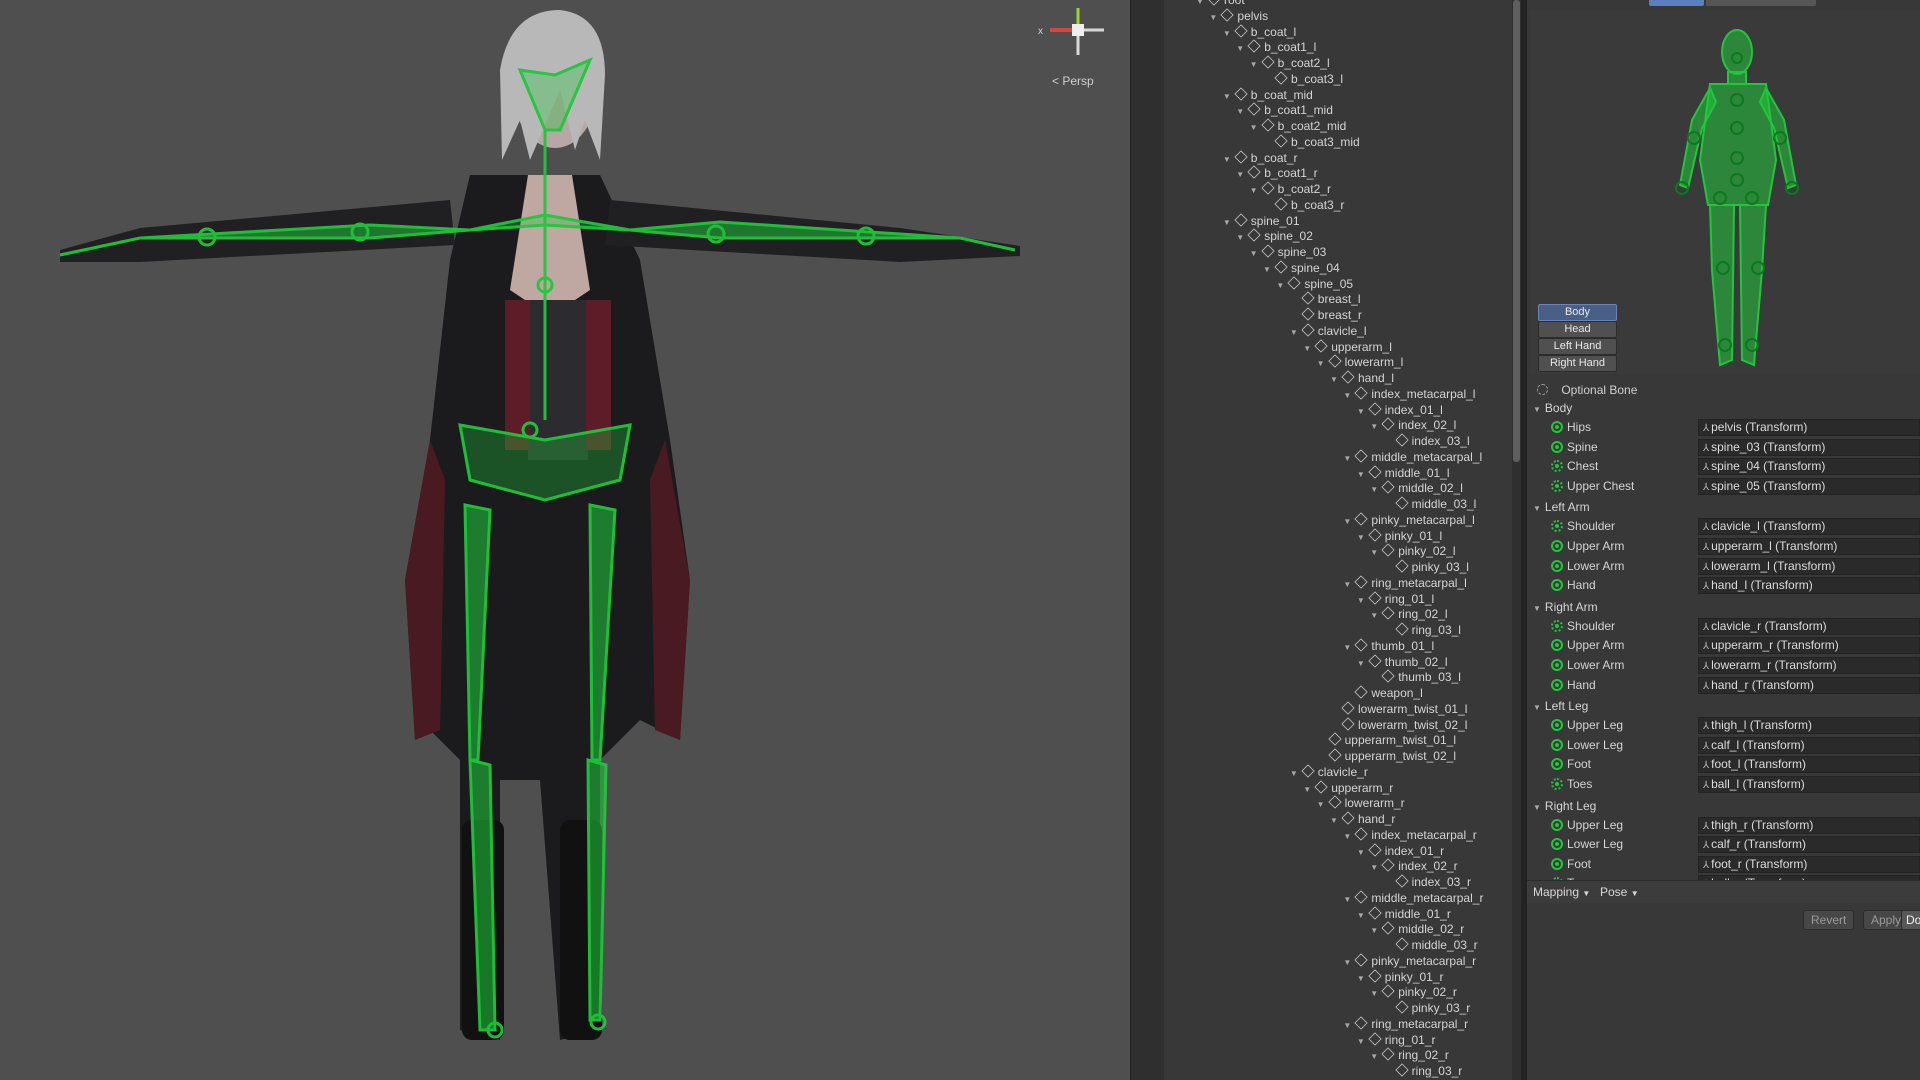 This screenshot has width=1920, height=1080. Describe the element at coordinates (1267, 94) in the screenshot. I see `hierarchy-row: ▼ b_coat_mid` at that location.